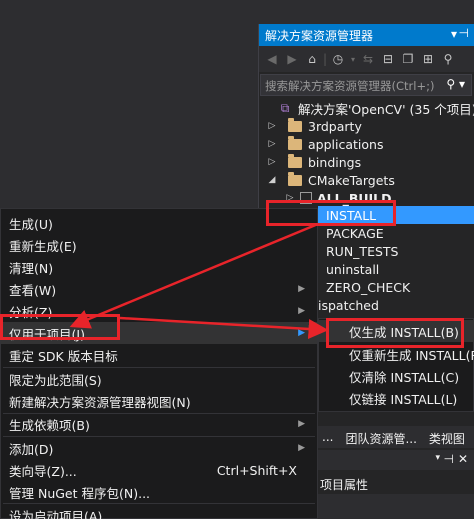 The width and height of the screenshot is (474, 519). I want to click on menu-item-label: 生成依赖项(B), so click(49, 425).